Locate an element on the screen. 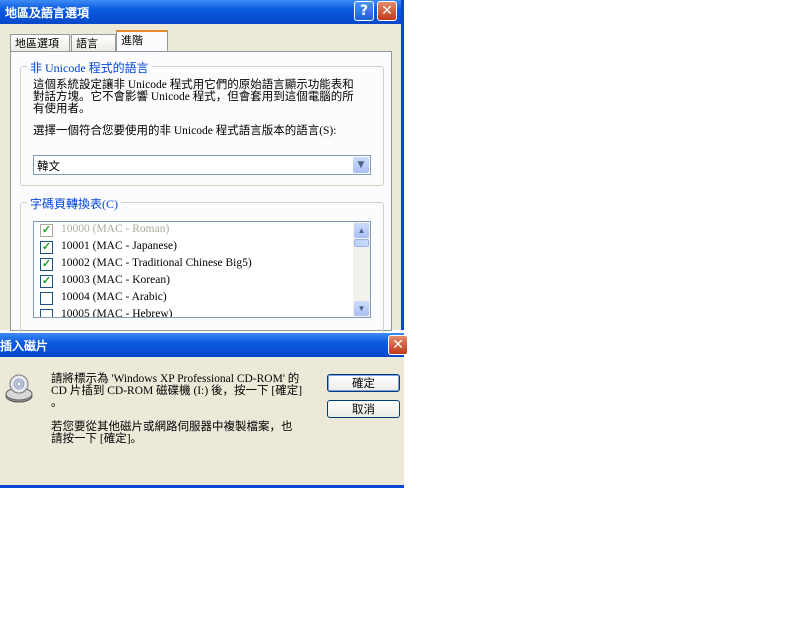 This screenshot has height=644, width=805. language-prompt: 選擇一個符合您要使用的非 Unicode 程式語言版本的語言(S): is located at coordinates (185, 131).